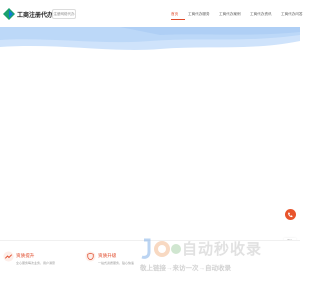 The height and width of the screenshot is (300, 320). I want to click on feature-title: 资质提升, so click(25, 255).